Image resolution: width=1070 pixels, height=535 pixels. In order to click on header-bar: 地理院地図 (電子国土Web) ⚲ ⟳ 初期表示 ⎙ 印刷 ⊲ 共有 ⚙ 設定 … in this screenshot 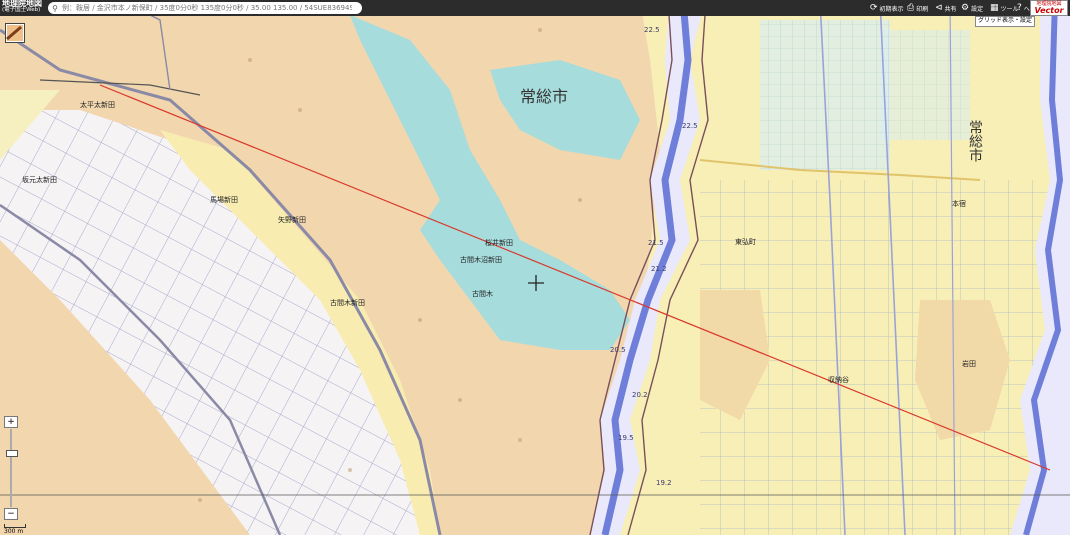, I will do `click(535, 8)`.